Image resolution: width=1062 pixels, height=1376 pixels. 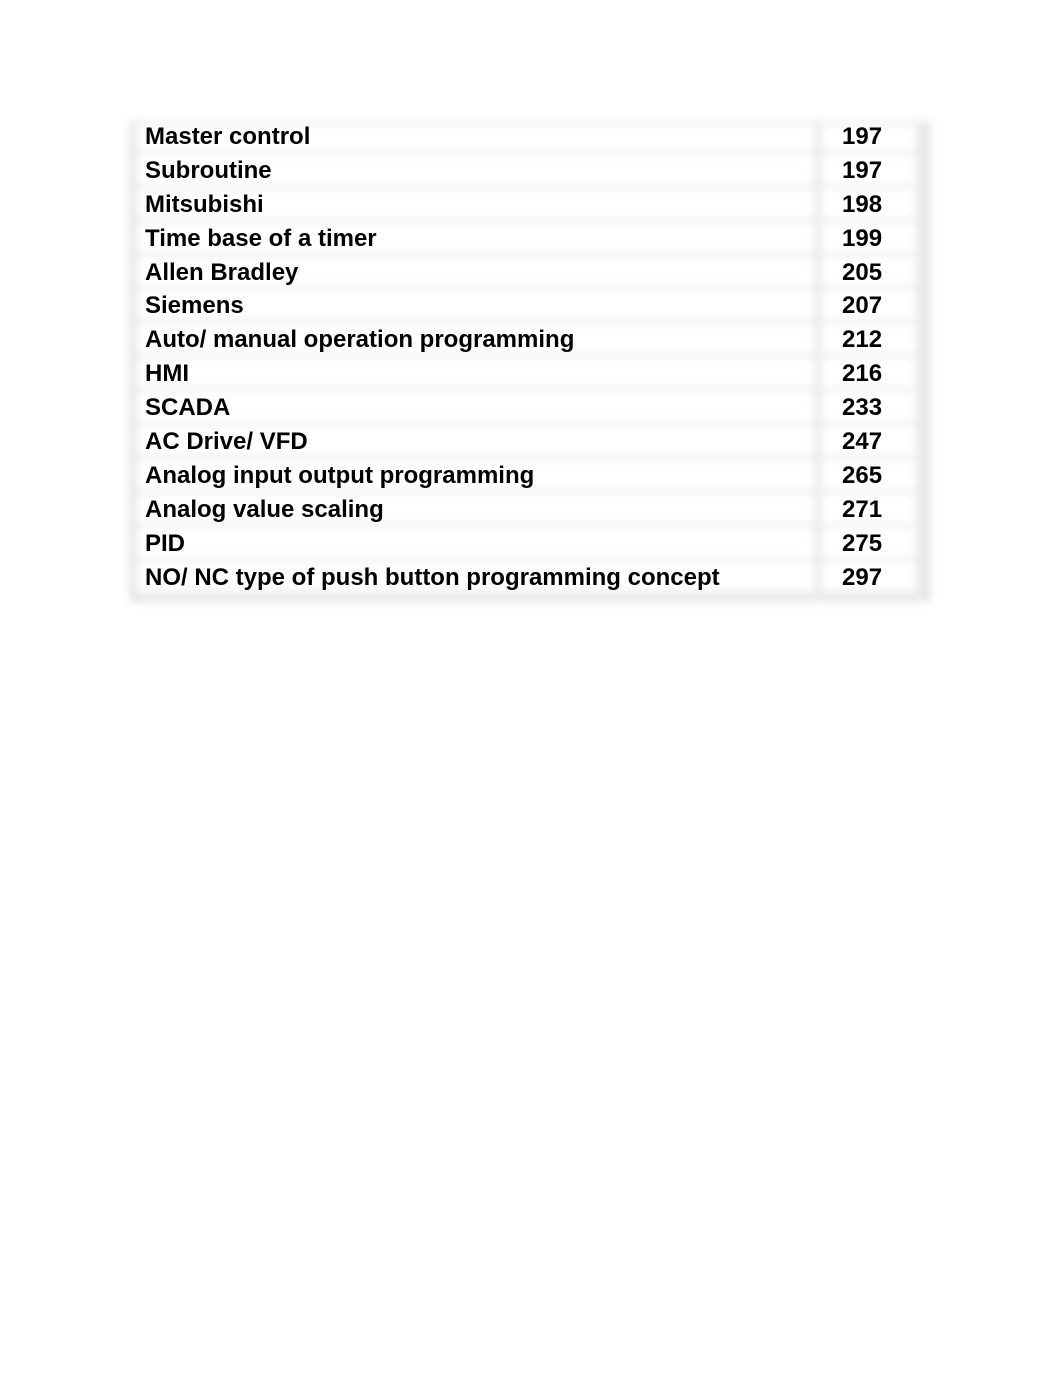 I want to click on toc-row: Auto/ manual operation programming 212, so click(x=530, y=340).